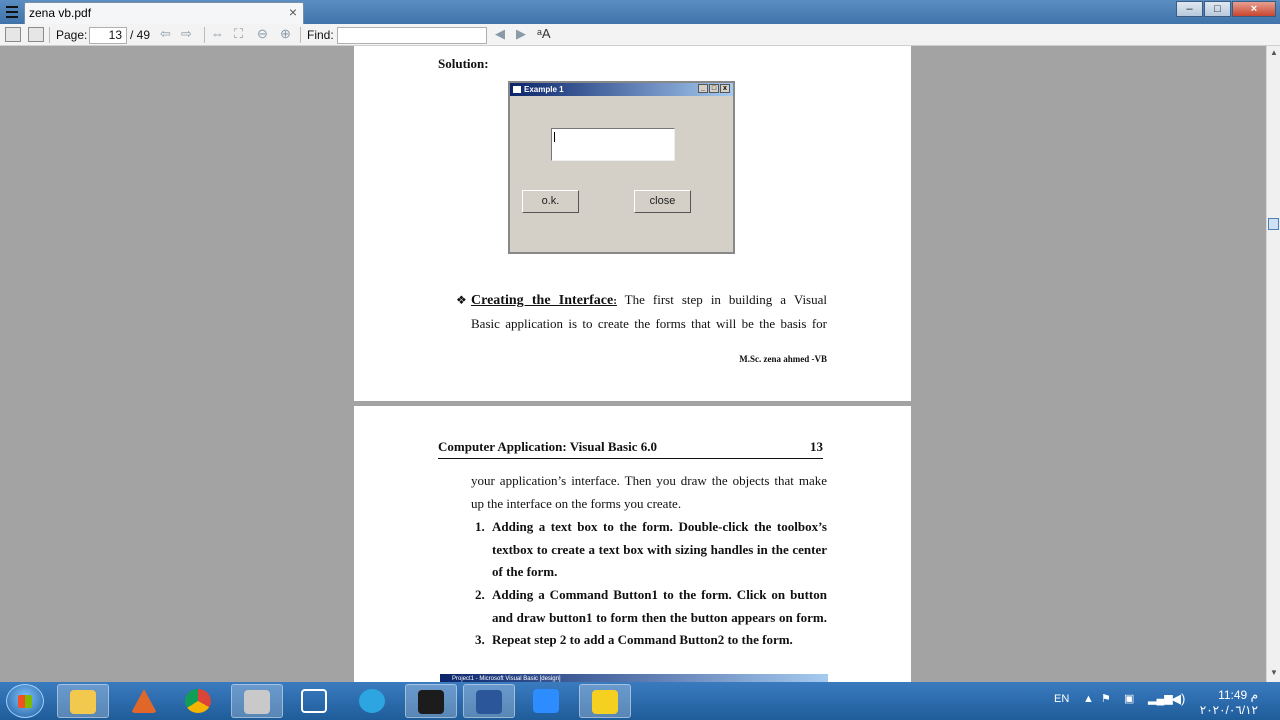  What do you see at coordinates (238, 34) in the screenshot?
I see `fit-page-icon: ⛶` at bounding box center [238, 34].